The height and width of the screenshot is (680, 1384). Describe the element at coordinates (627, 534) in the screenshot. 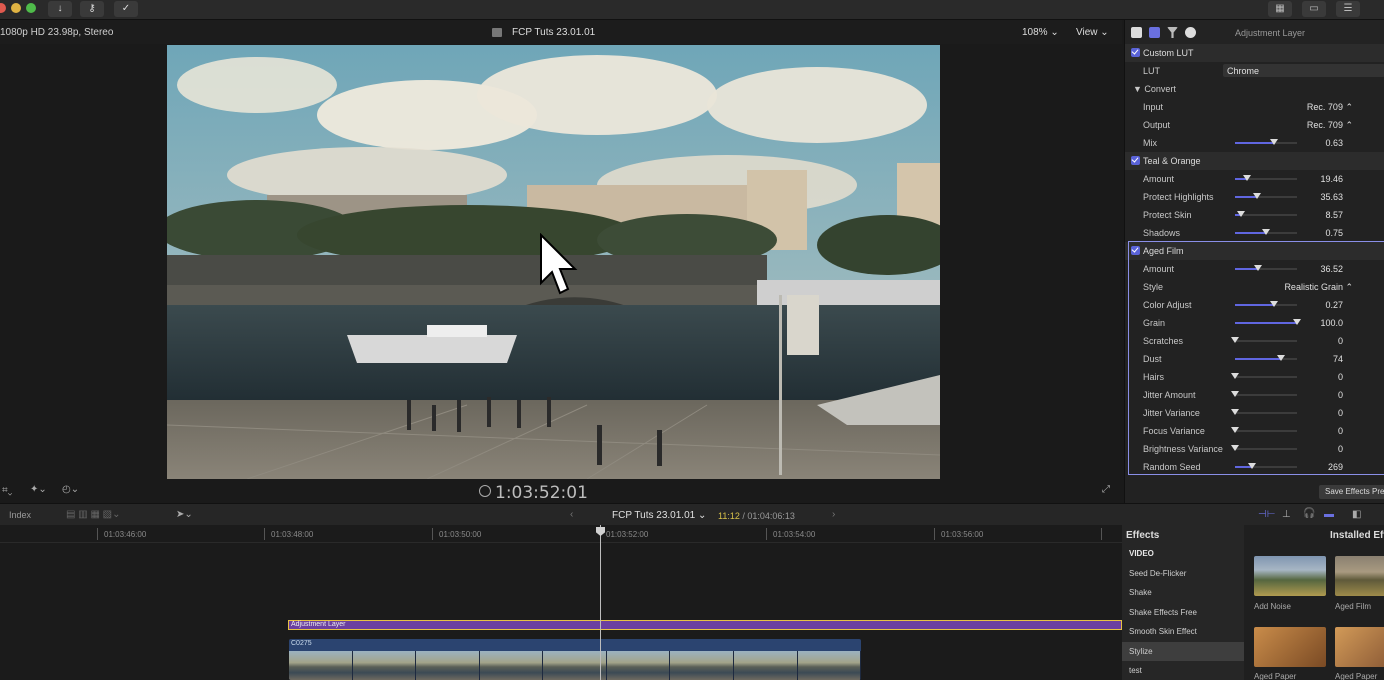

I see `ruler-label: 01:03:52:00` at that location.